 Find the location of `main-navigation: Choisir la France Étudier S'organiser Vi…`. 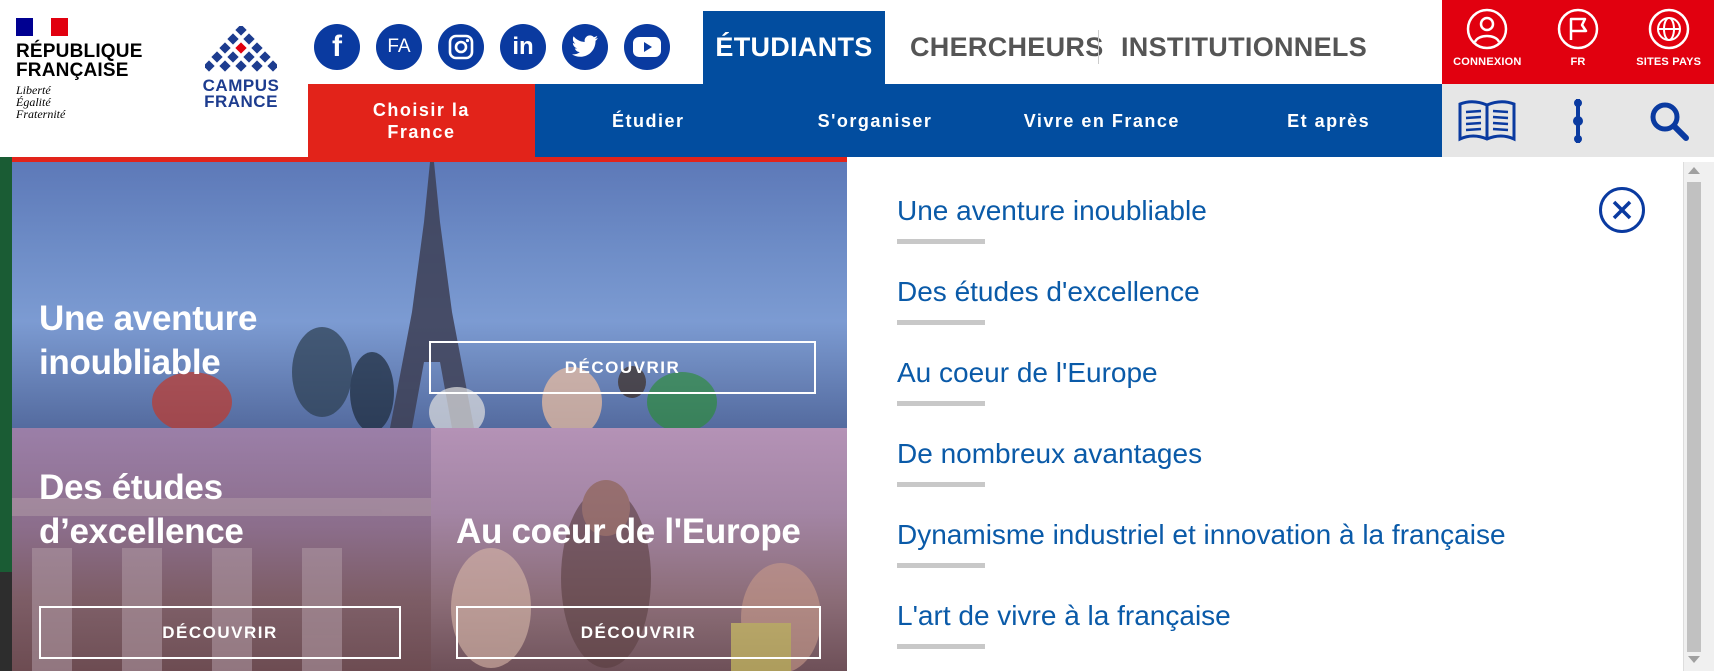

main-navigation: Choisir la France Étudier S'organiser Vi… is located at coordinates (875, 125).